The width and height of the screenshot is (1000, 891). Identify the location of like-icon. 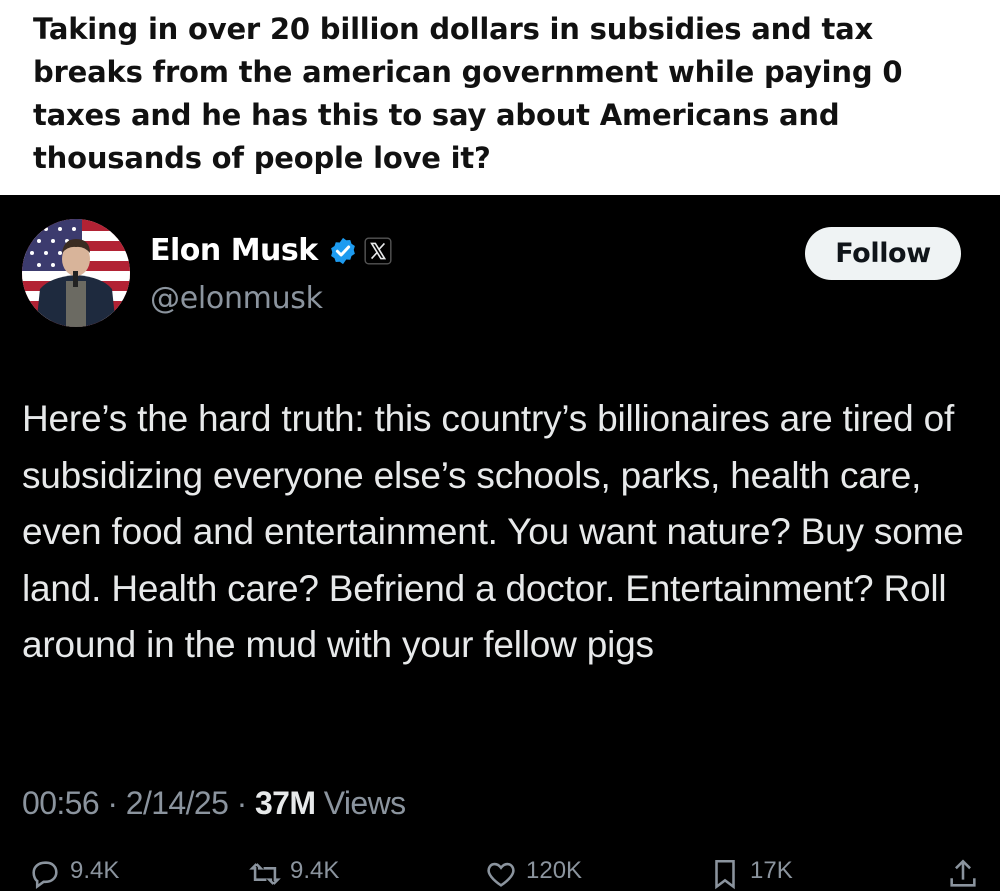
(501, 874).